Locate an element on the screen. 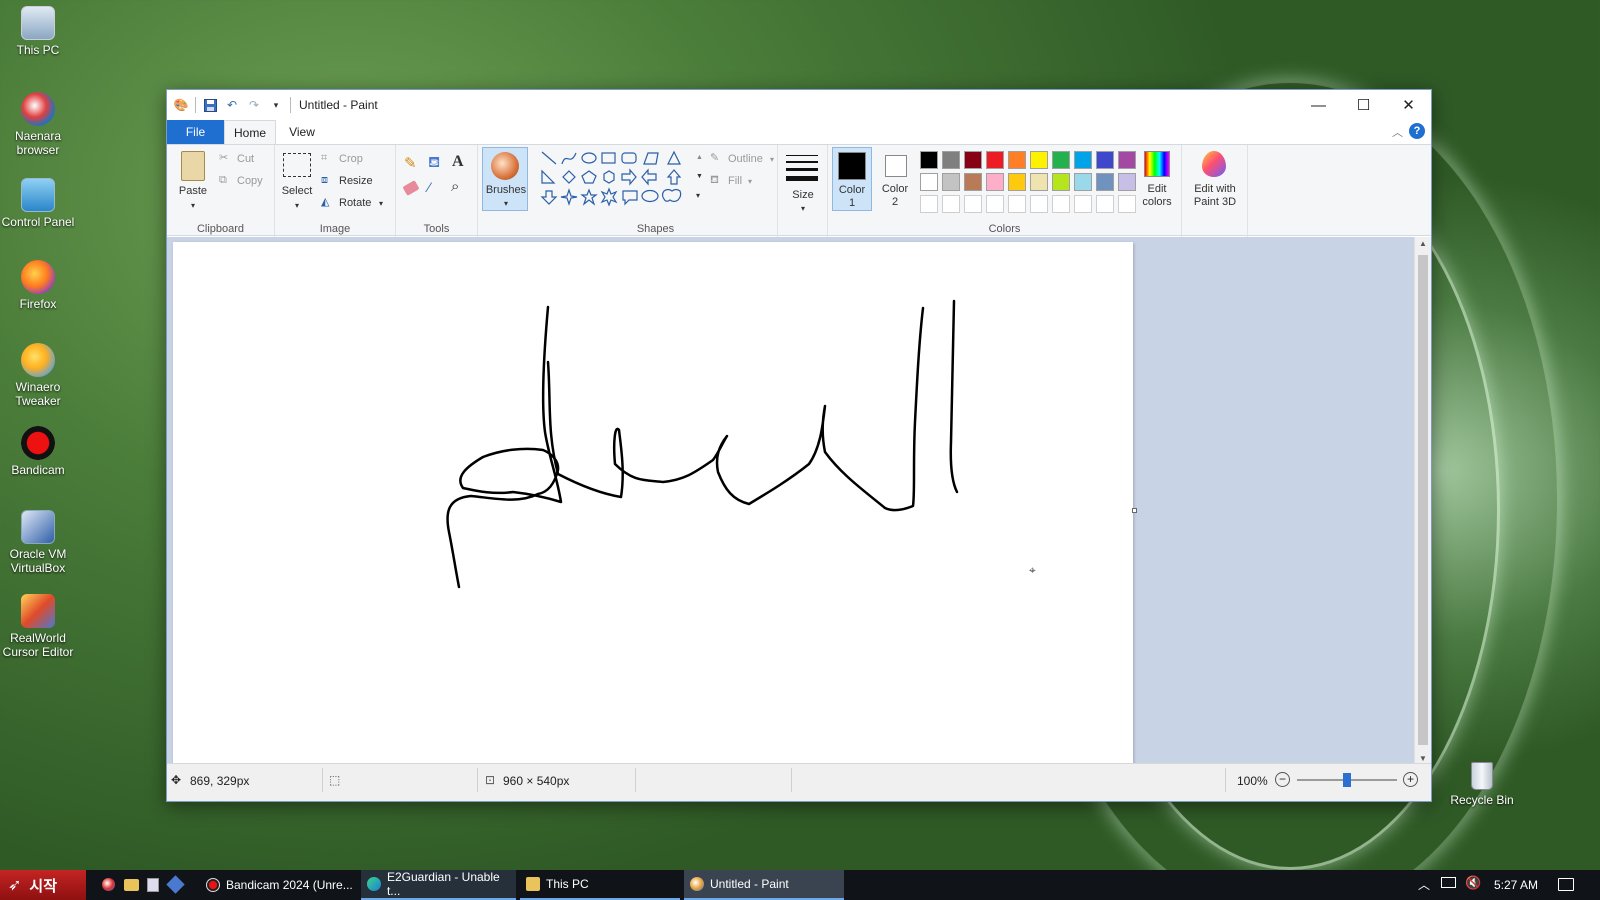 This screenshot has height=900, width=1600. desktop-icon-control-panel: Control Panel is located at coordinates (38, 203).